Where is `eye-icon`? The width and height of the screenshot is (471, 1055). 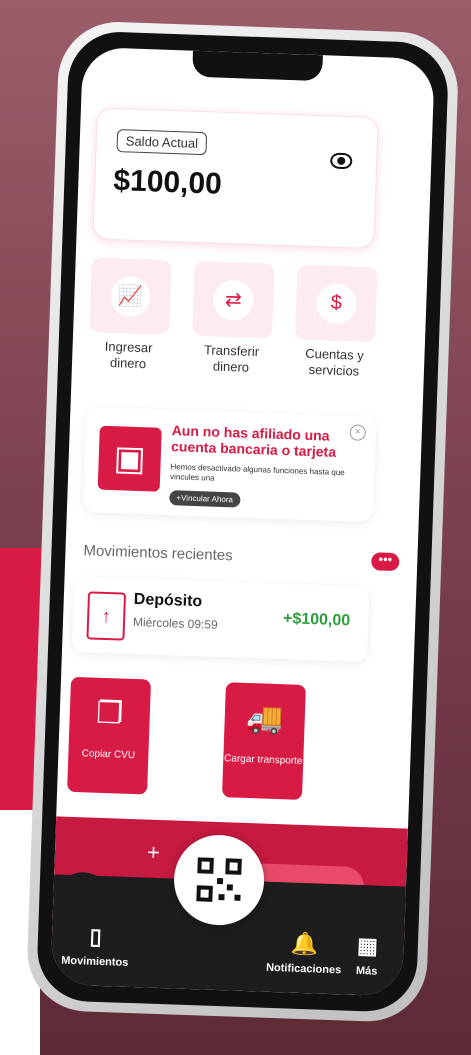
eye-icon is located at coordinates (341, 161).